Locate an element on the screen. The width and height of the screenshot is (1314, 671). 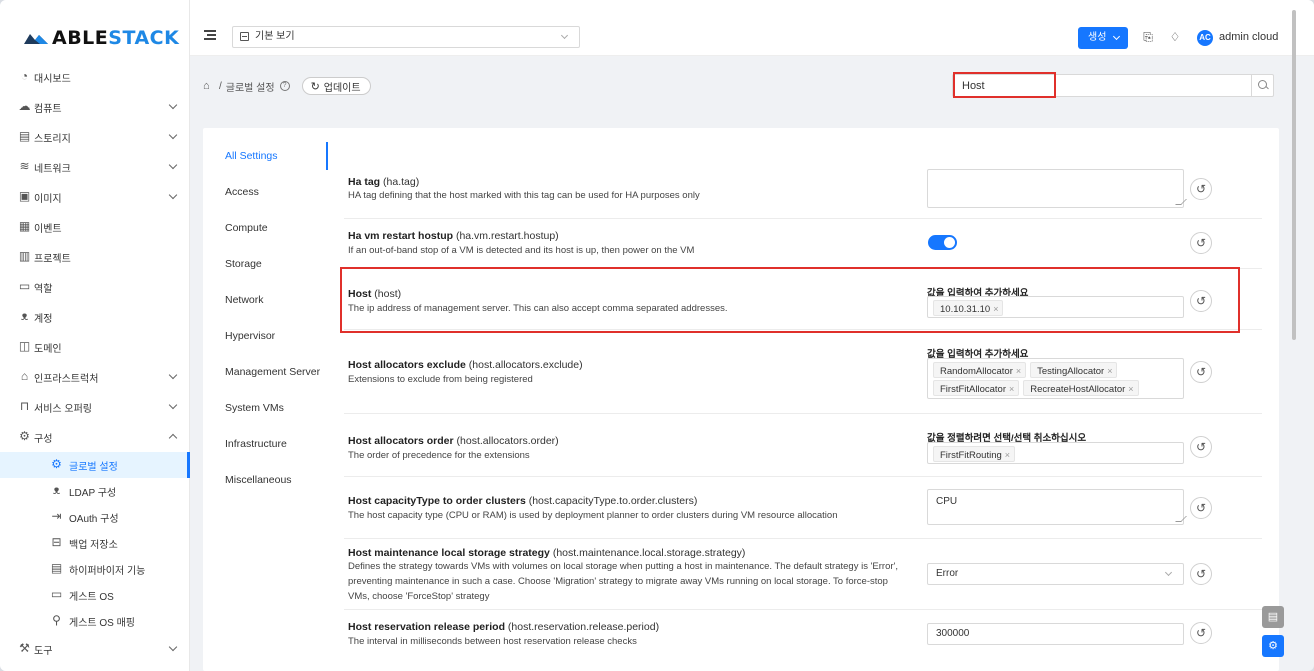
sidebar-item-service-offerings: ⊓ 서비스 오퍼링 is located at coordinates (95, 407).